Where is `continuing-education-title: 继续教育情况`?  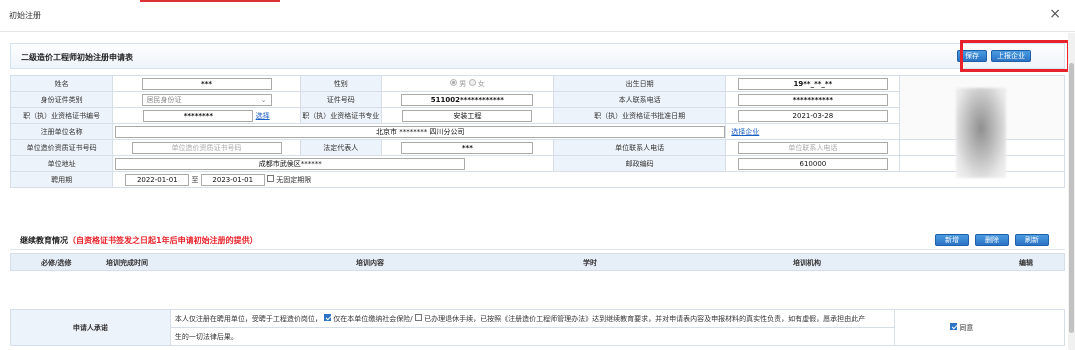
continuing-education-title: 继续教育情况 is located at coordinates (44, 240).